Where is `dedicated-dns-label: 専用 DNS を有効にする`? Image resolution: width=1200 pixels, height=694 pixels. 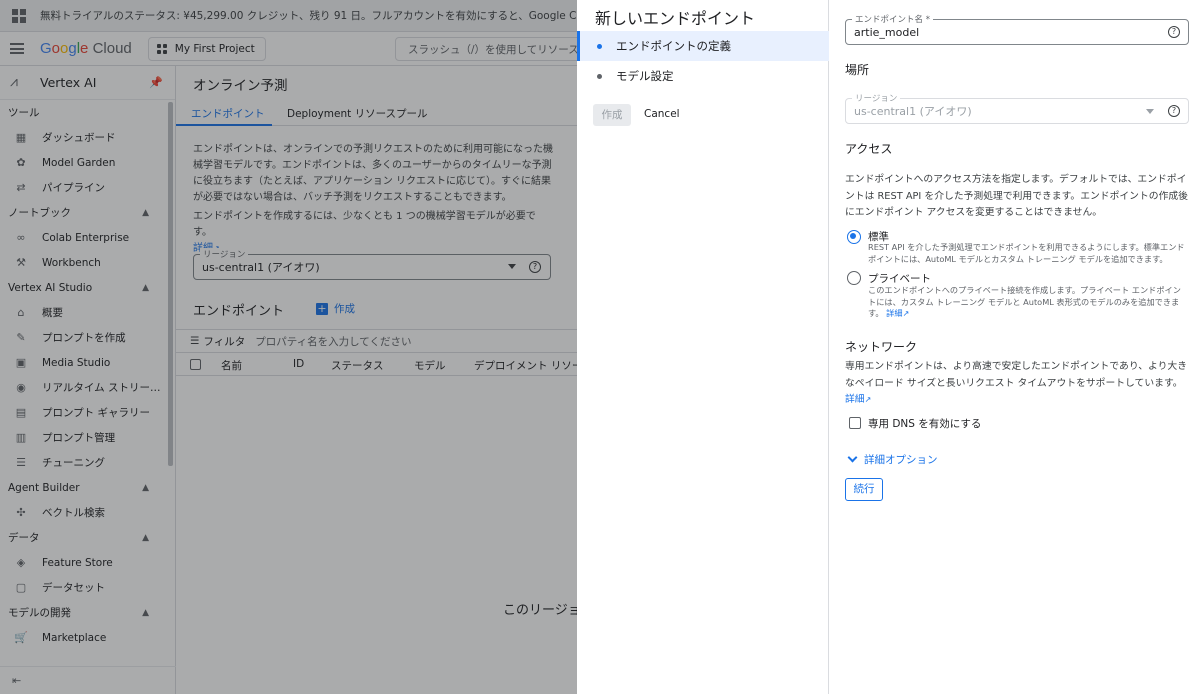 dedicated-dns-label: 専用 DNS を有効にする is located at coordinates (924, 423).